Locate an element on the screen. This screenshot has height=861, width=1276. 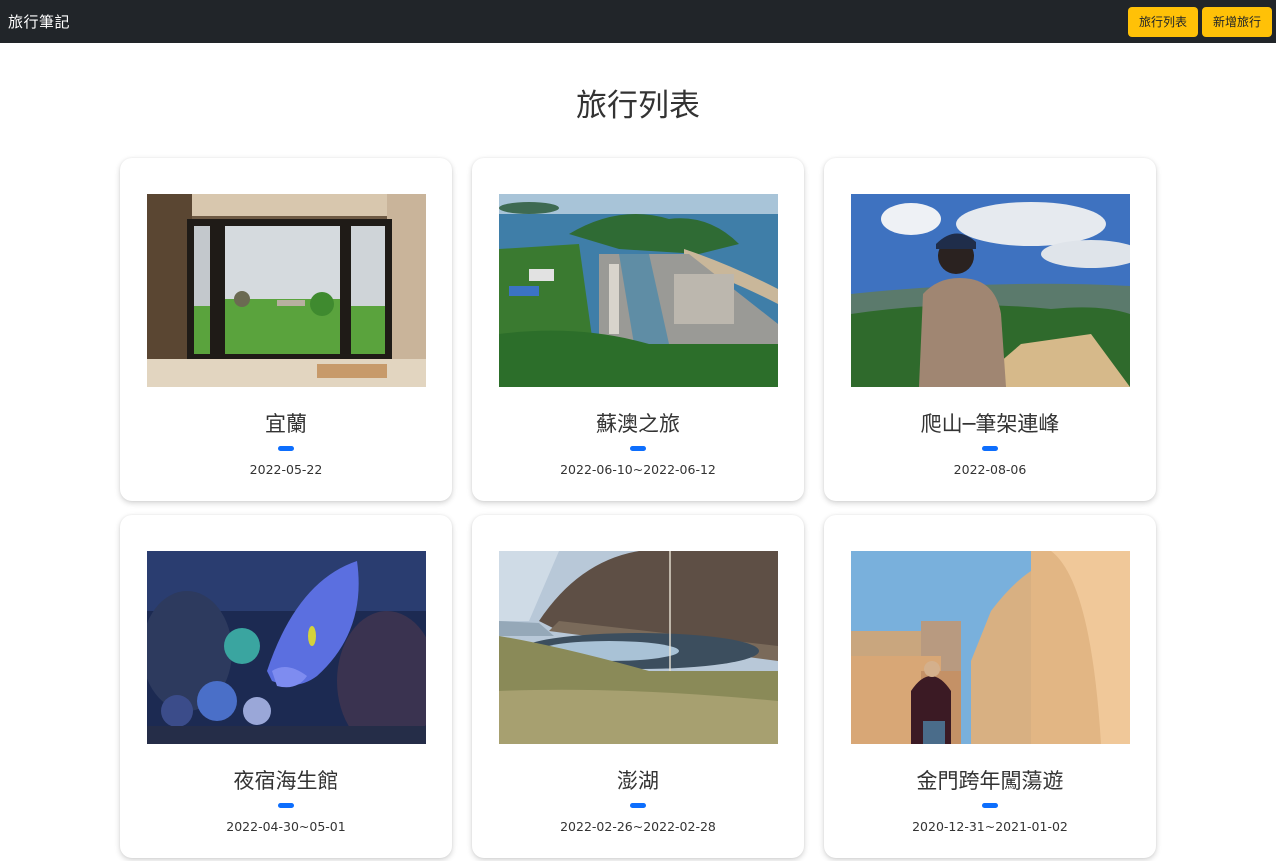
page-title: 旅行列表 is located at coordinates (638, 106).